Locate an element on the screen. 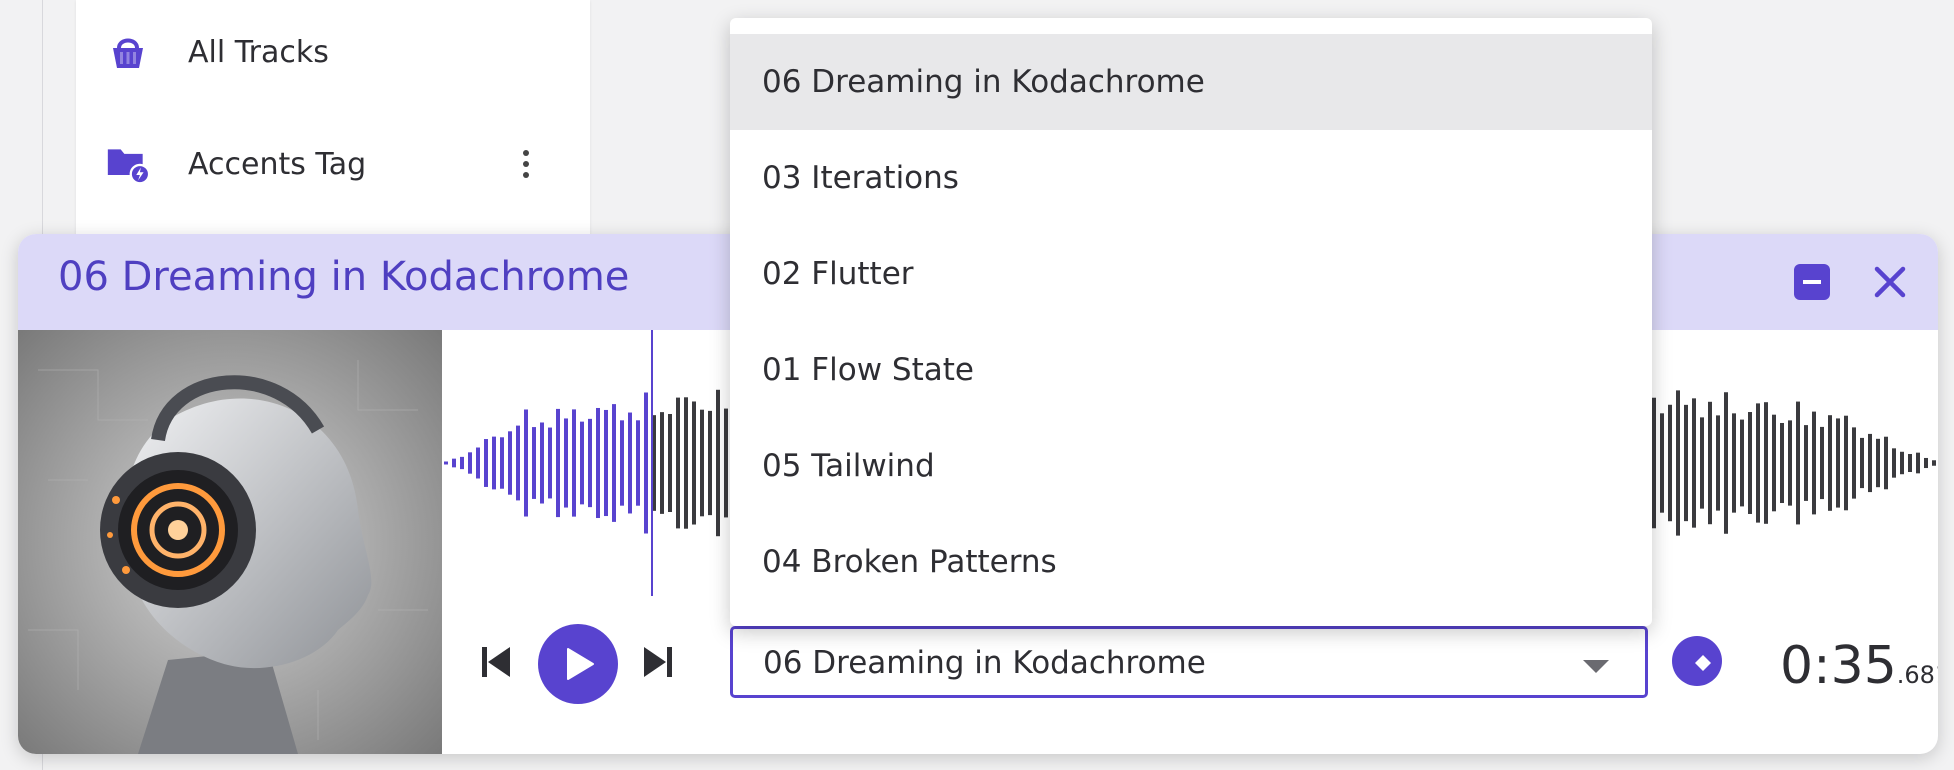 The height and width of the screenshot is (770, 1954). previous-button is located at coordinates (496, 662).